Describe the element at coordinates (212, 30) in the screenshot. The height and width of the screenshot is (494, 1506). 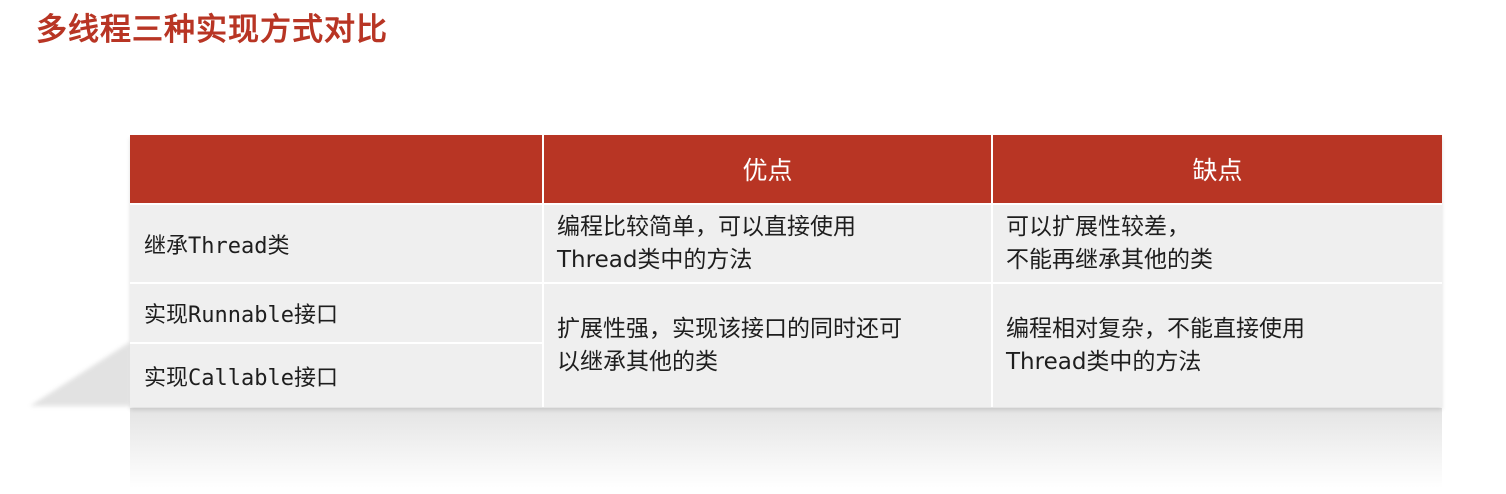
I see `page-title: 多线程三种实现方式对比` at that location.